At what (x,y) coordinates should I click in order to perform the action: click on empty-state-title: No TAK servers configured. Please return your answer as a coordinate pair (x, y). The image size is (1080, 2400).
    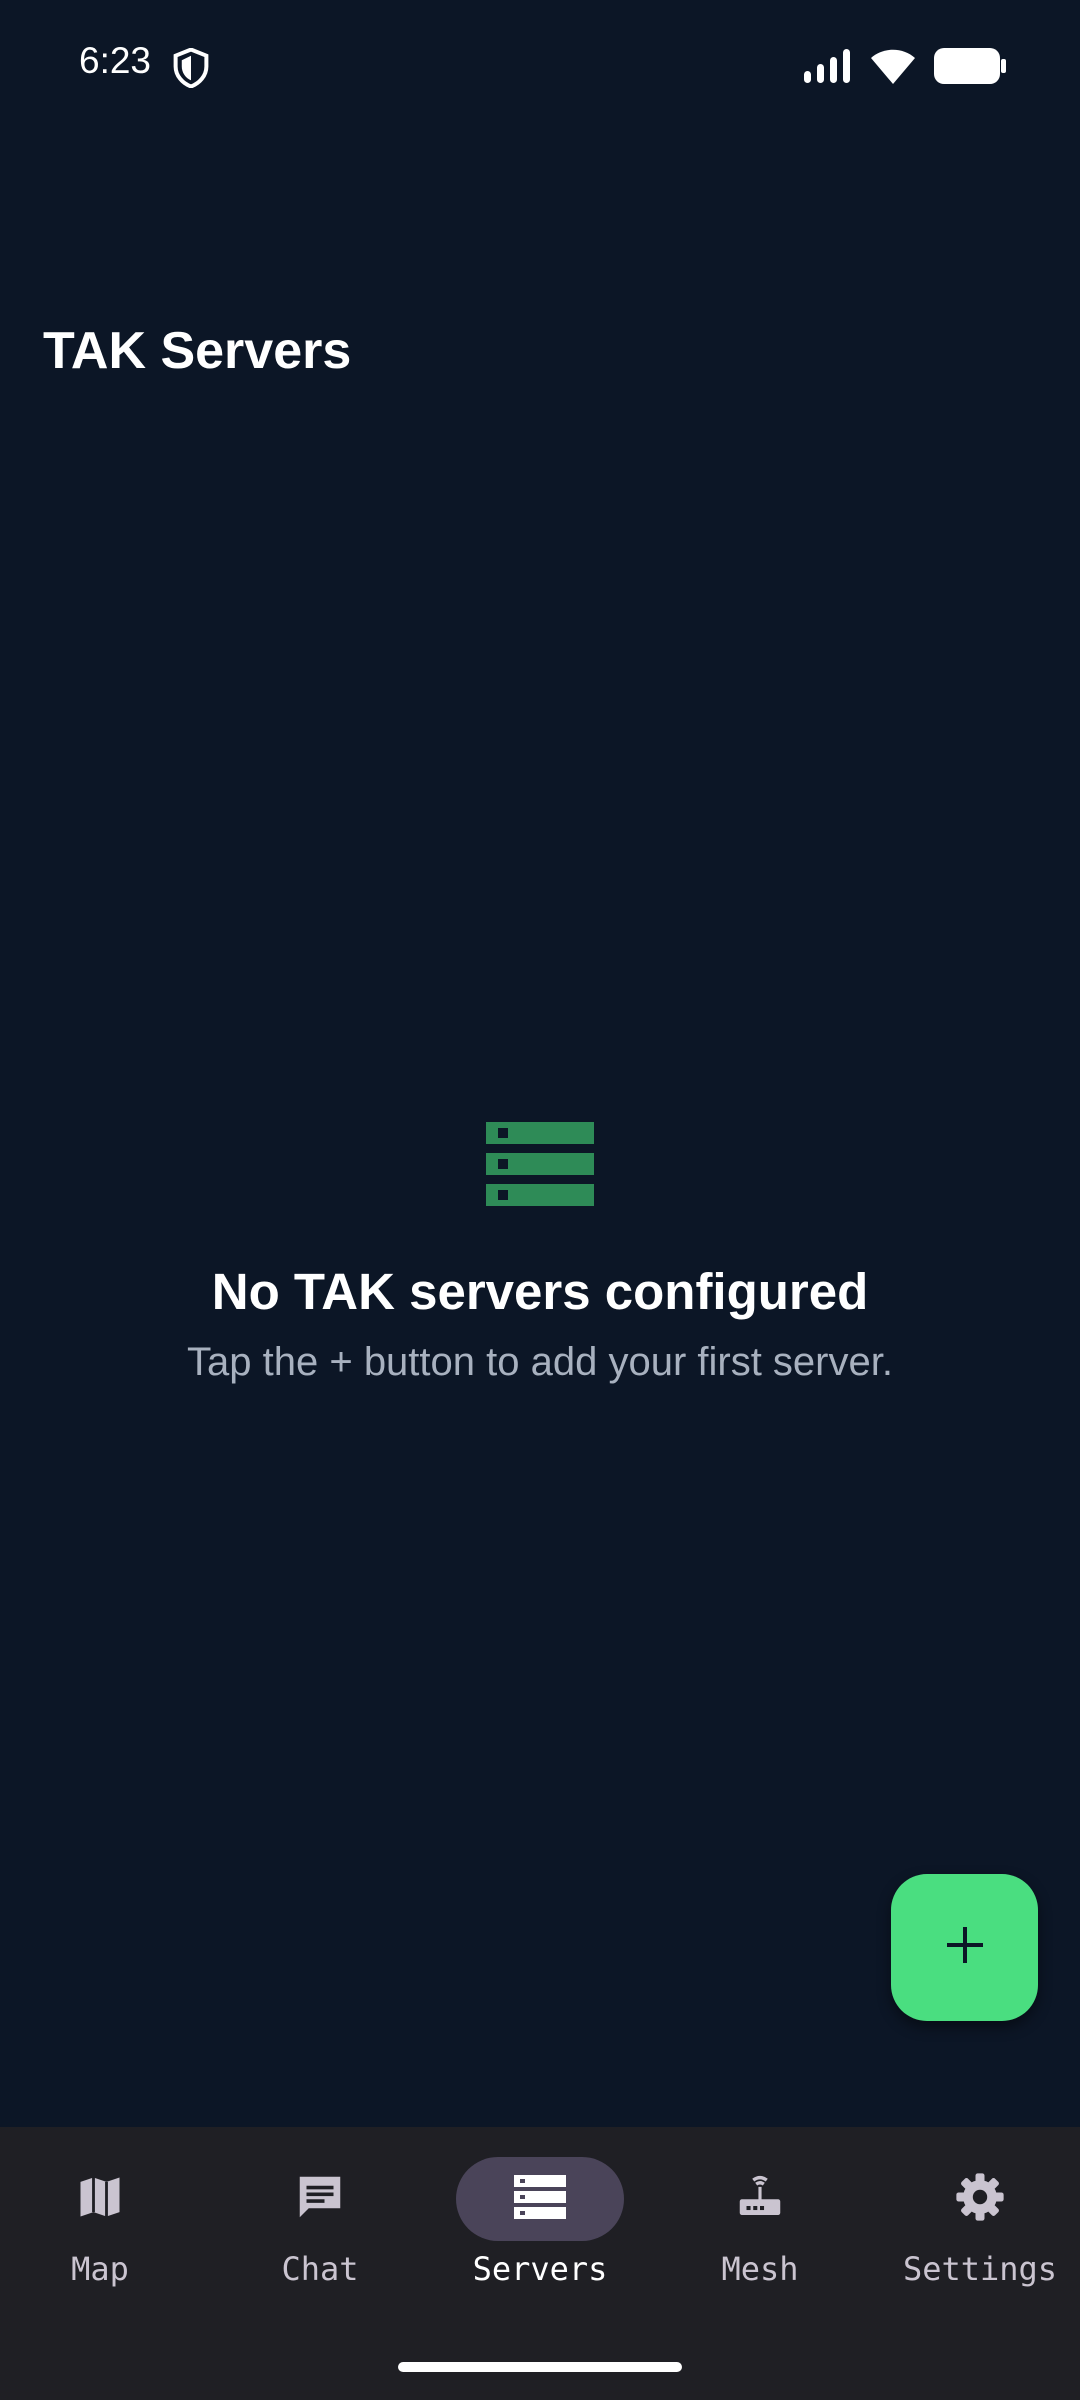
    Looking at the image, I should click on (540, 1291).